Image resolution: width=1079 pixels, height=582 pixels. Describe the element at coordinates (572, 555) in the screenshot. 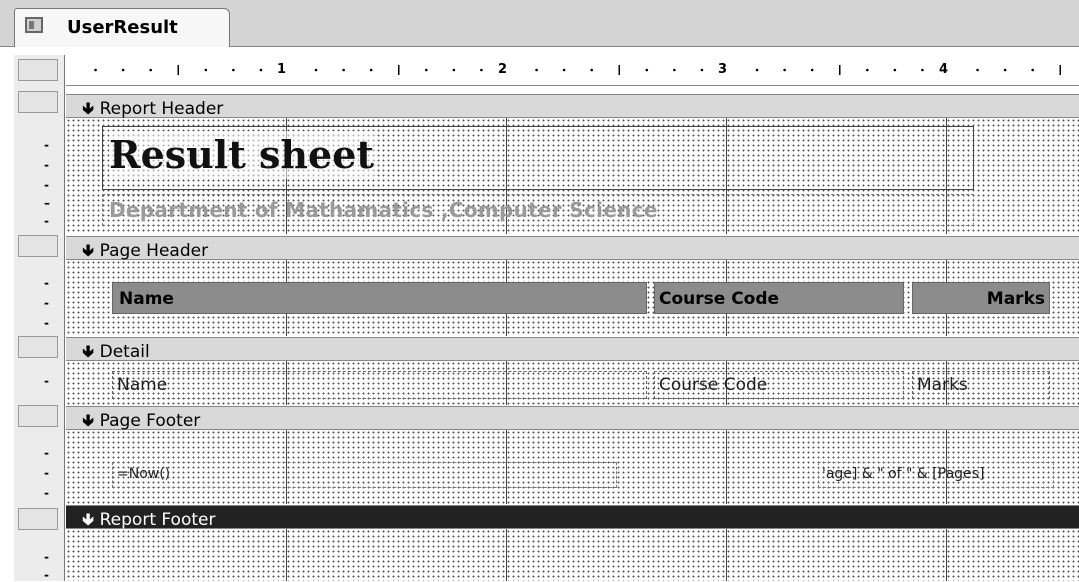

I see `report-footer-section` at that location.